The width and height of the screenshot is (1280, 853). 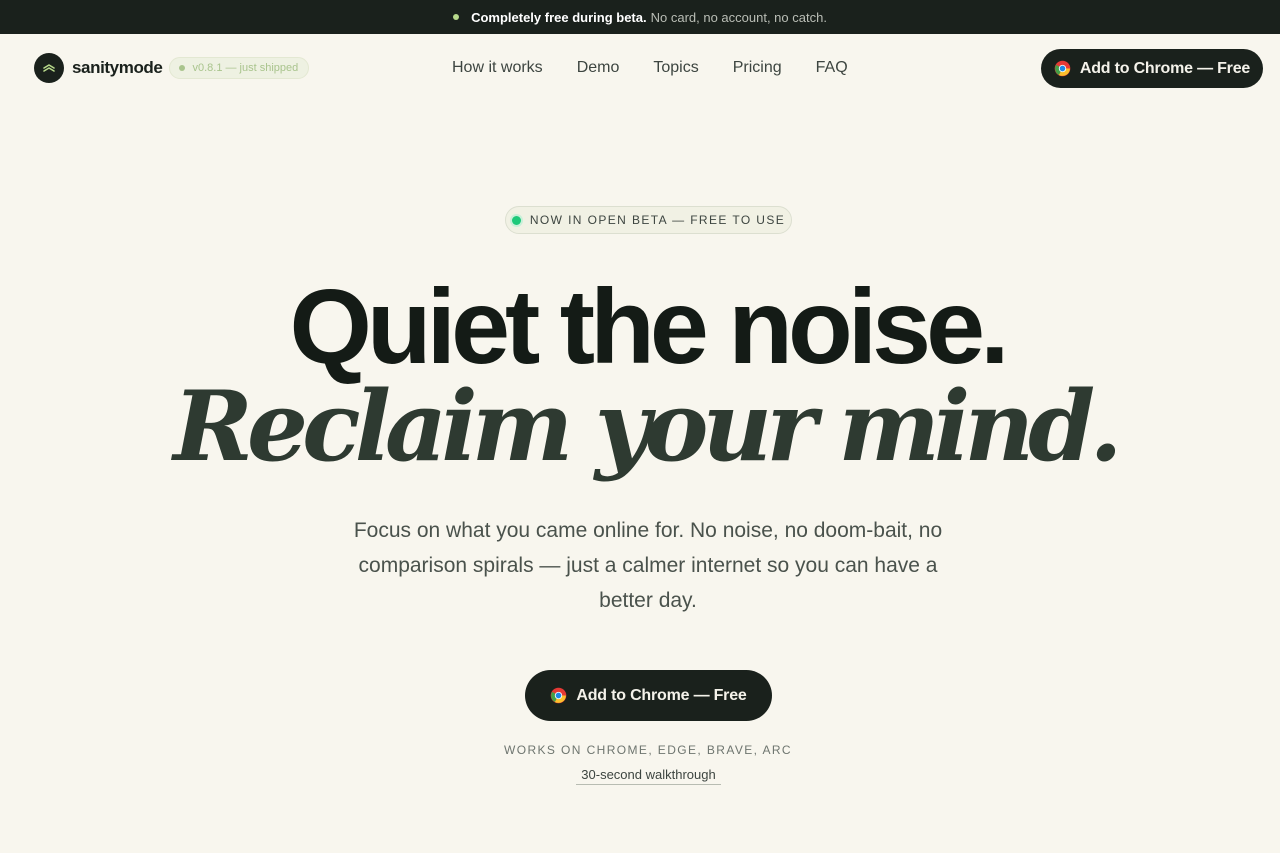 I want to click on hero-add-to-chrome-button: Add to Chrome — Free, so click(x=648, y=695).